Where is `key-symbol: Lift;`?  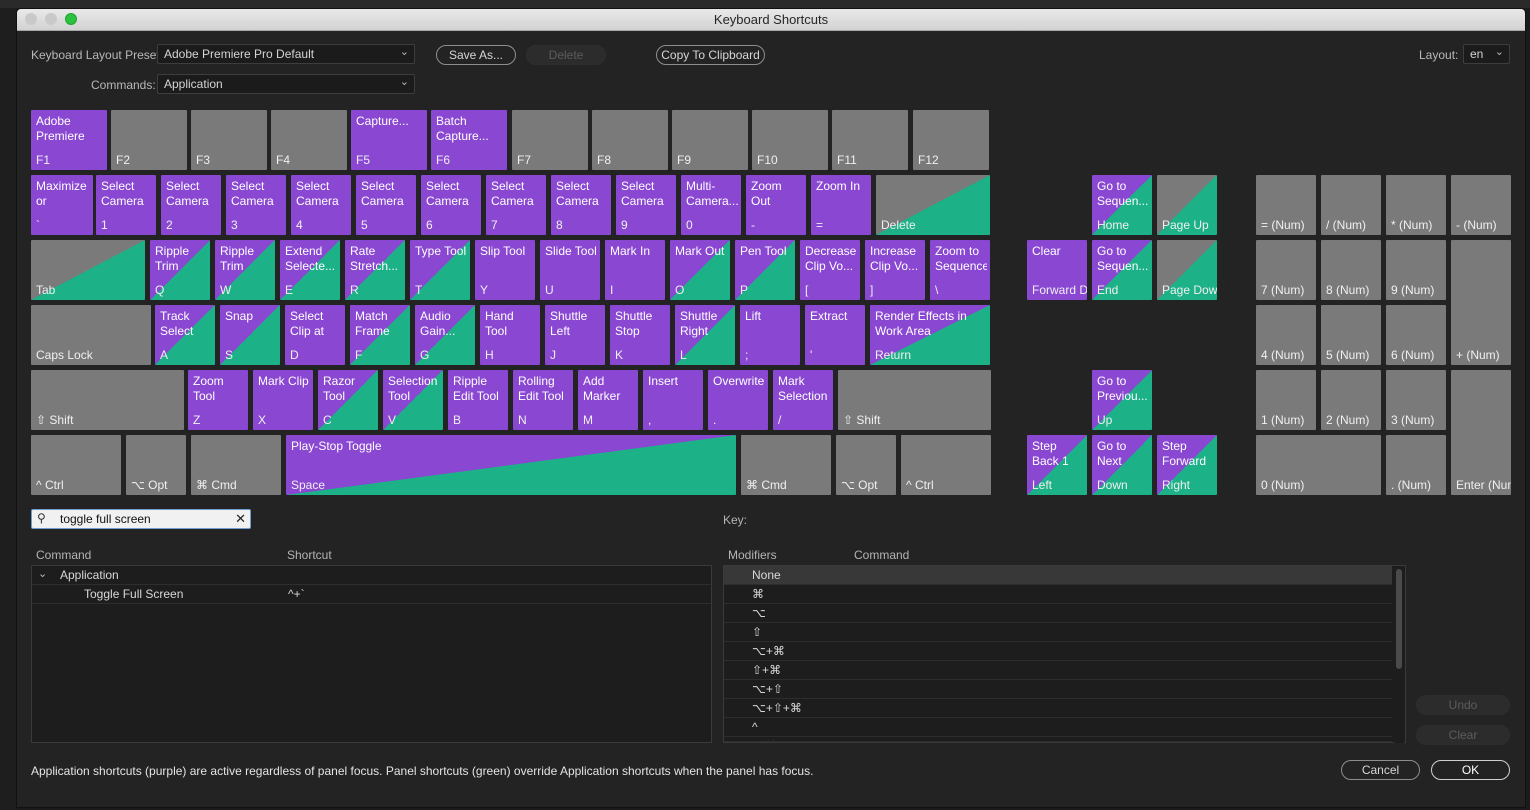
key-symbol: Lift; is located at coordinates (770, 335).